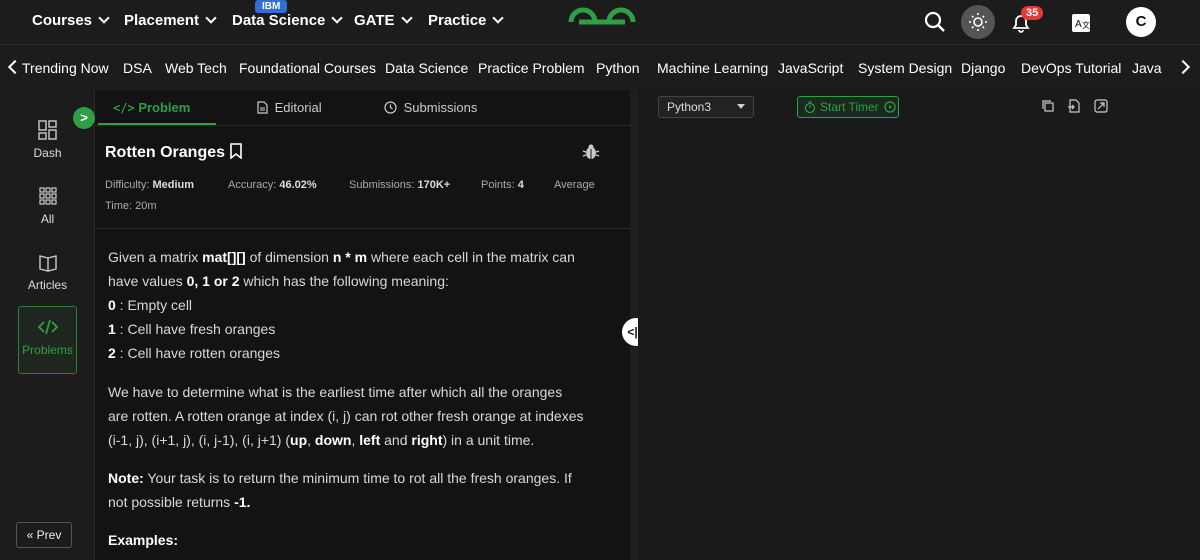 The width and height of the screenshot is (1200, 560). What do you see at coordinates (71, 20) in the screenshot?
I see `nav-courses: Courses` at bounding box center [71, 20].